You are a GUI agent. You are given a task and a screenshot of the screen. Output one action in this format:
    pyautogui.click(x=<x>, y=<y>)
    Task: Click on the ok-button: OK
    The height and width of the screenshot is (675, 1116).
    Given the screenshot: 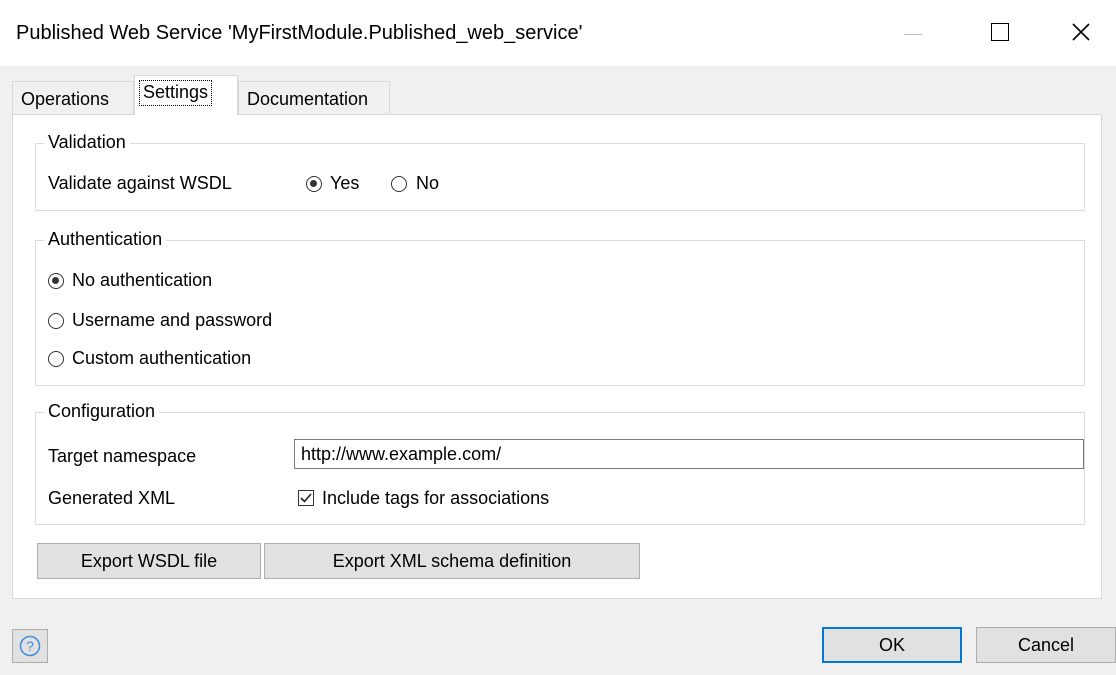 What is the action you would take?
    pyautogui.click(x=892, y=645)
    